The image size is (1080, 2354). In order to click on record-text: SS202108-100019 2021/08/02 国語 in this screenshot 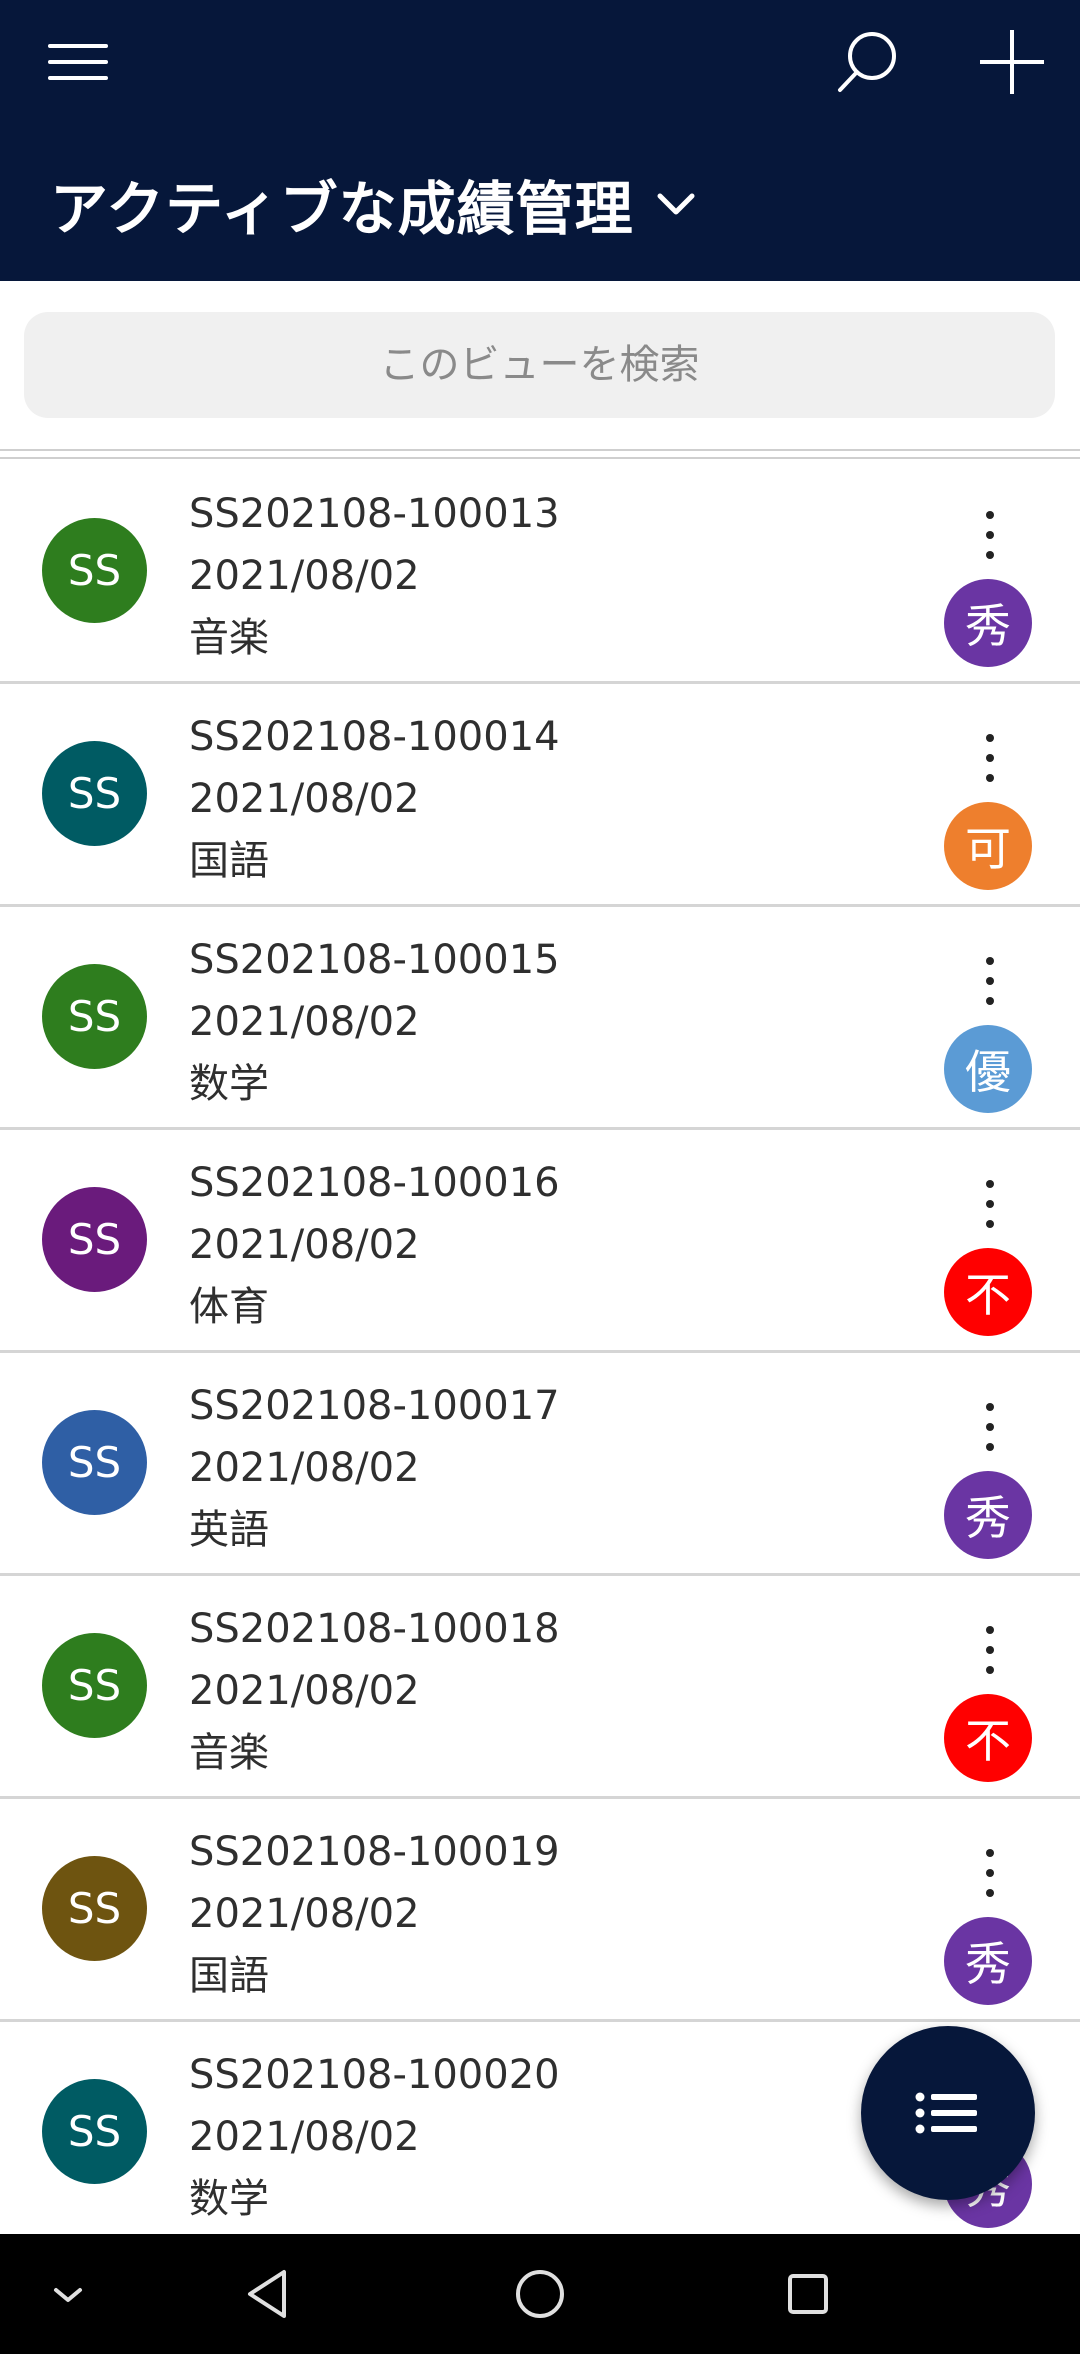, I will do `click(374, 1914)`.